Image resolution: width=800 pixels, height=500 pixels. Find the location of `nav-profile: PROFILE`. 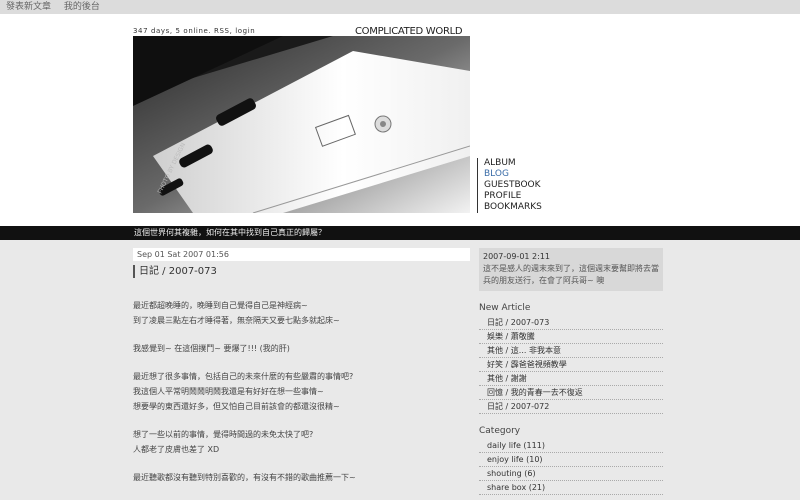

nav-profile: PROFILE is located at coordinates (509, 196).